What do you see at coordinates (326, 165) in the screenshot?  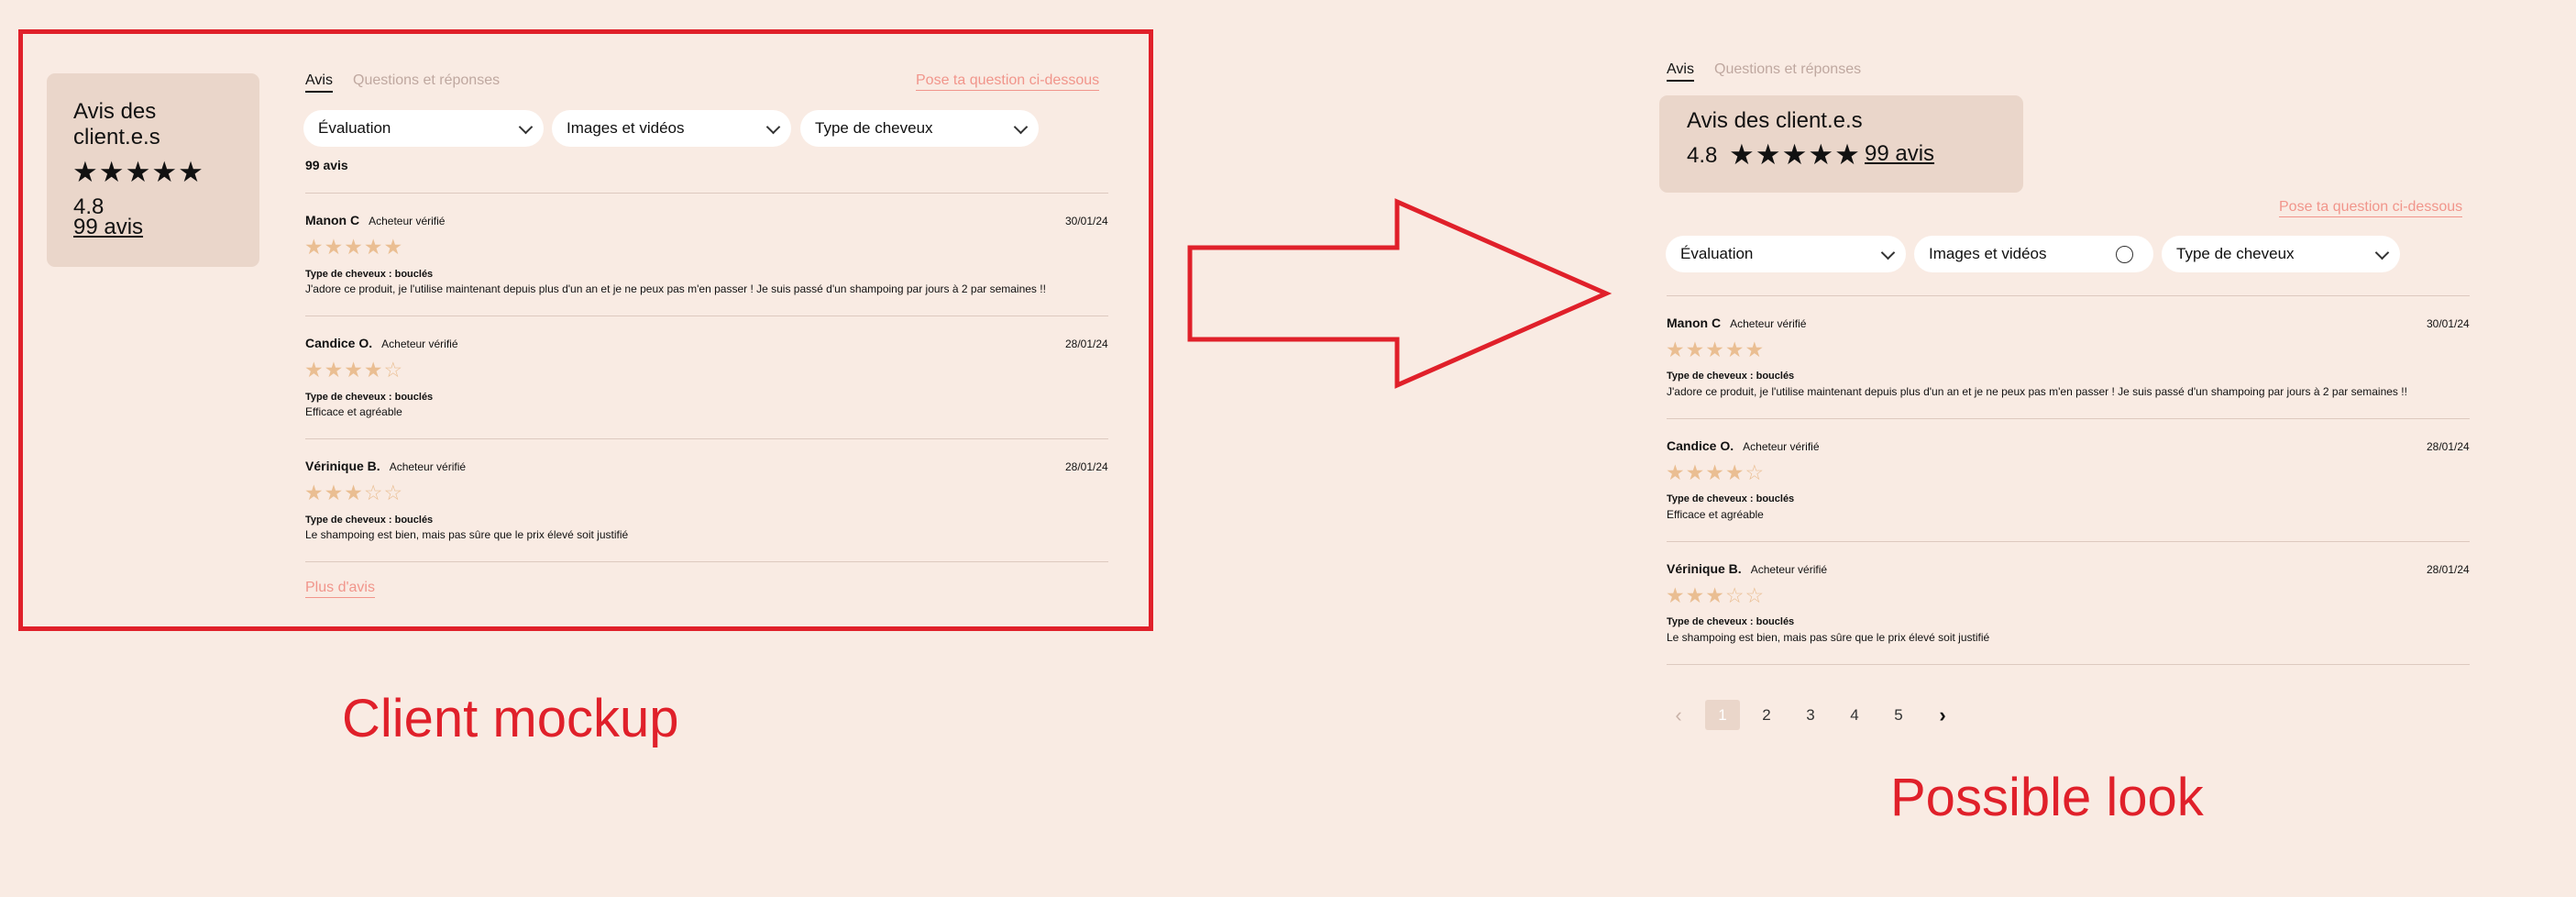 I see `mockup-review-count: 99 avis` at bounding box center [326, 165].